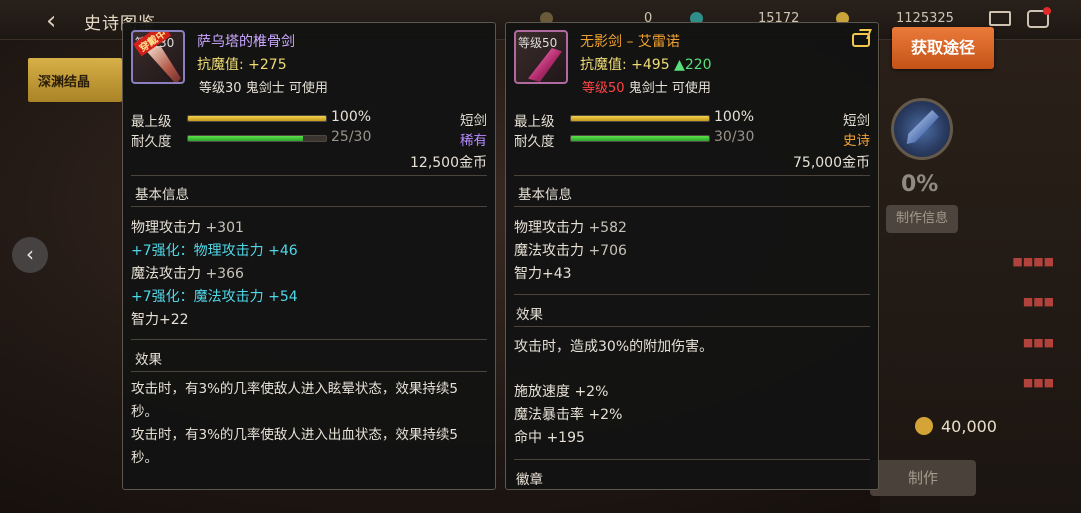  I want to click on stat-line: 魔法攻击力 +366, so click(187, 274).